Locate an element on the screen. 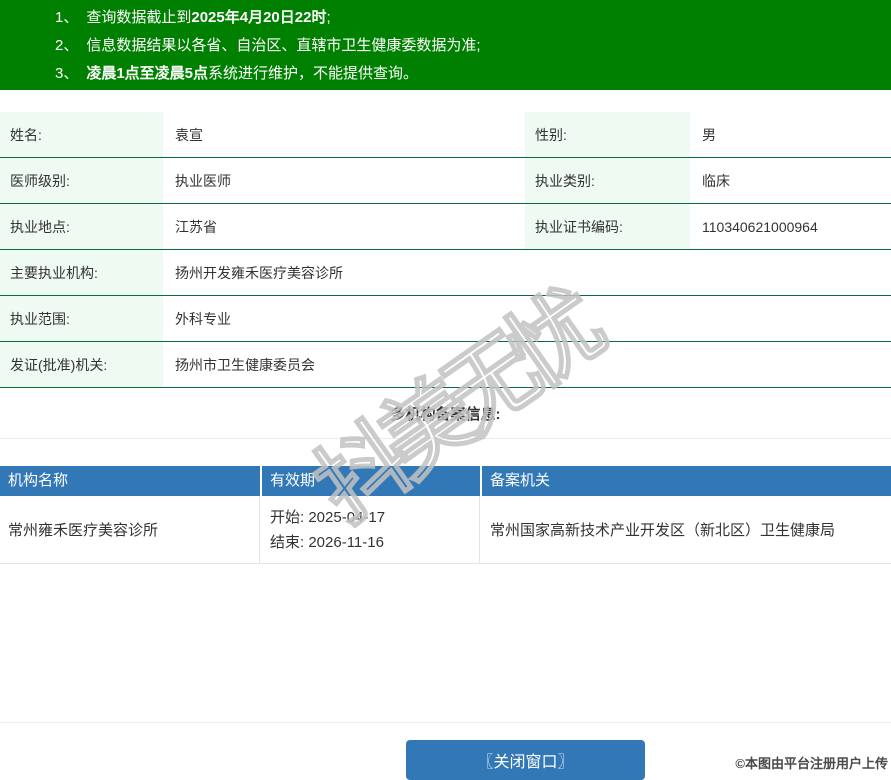  gender-label: 性别: is located at coordinates (607, 134).